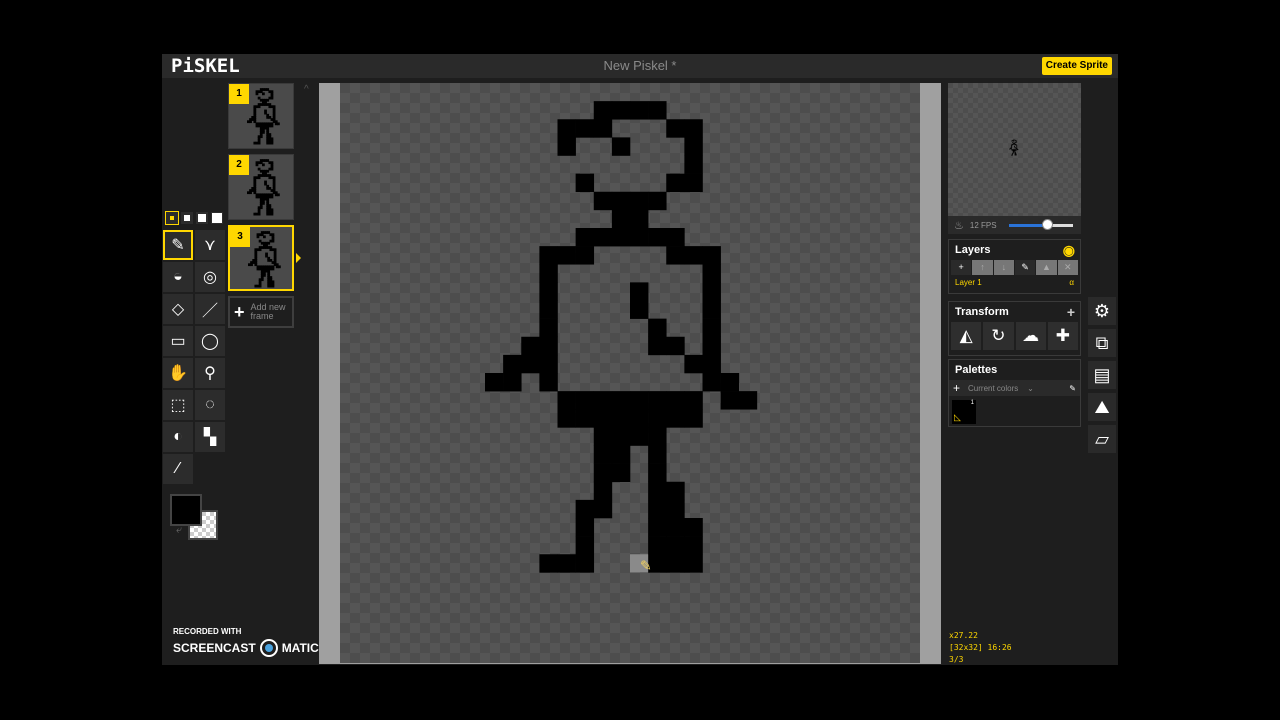 The image size is (1280, 720). What do you see at coordinates (1018, 388) in the screenshot?
I see `palette-select: Current colors ⌄` at bounding box center [1018, 388].